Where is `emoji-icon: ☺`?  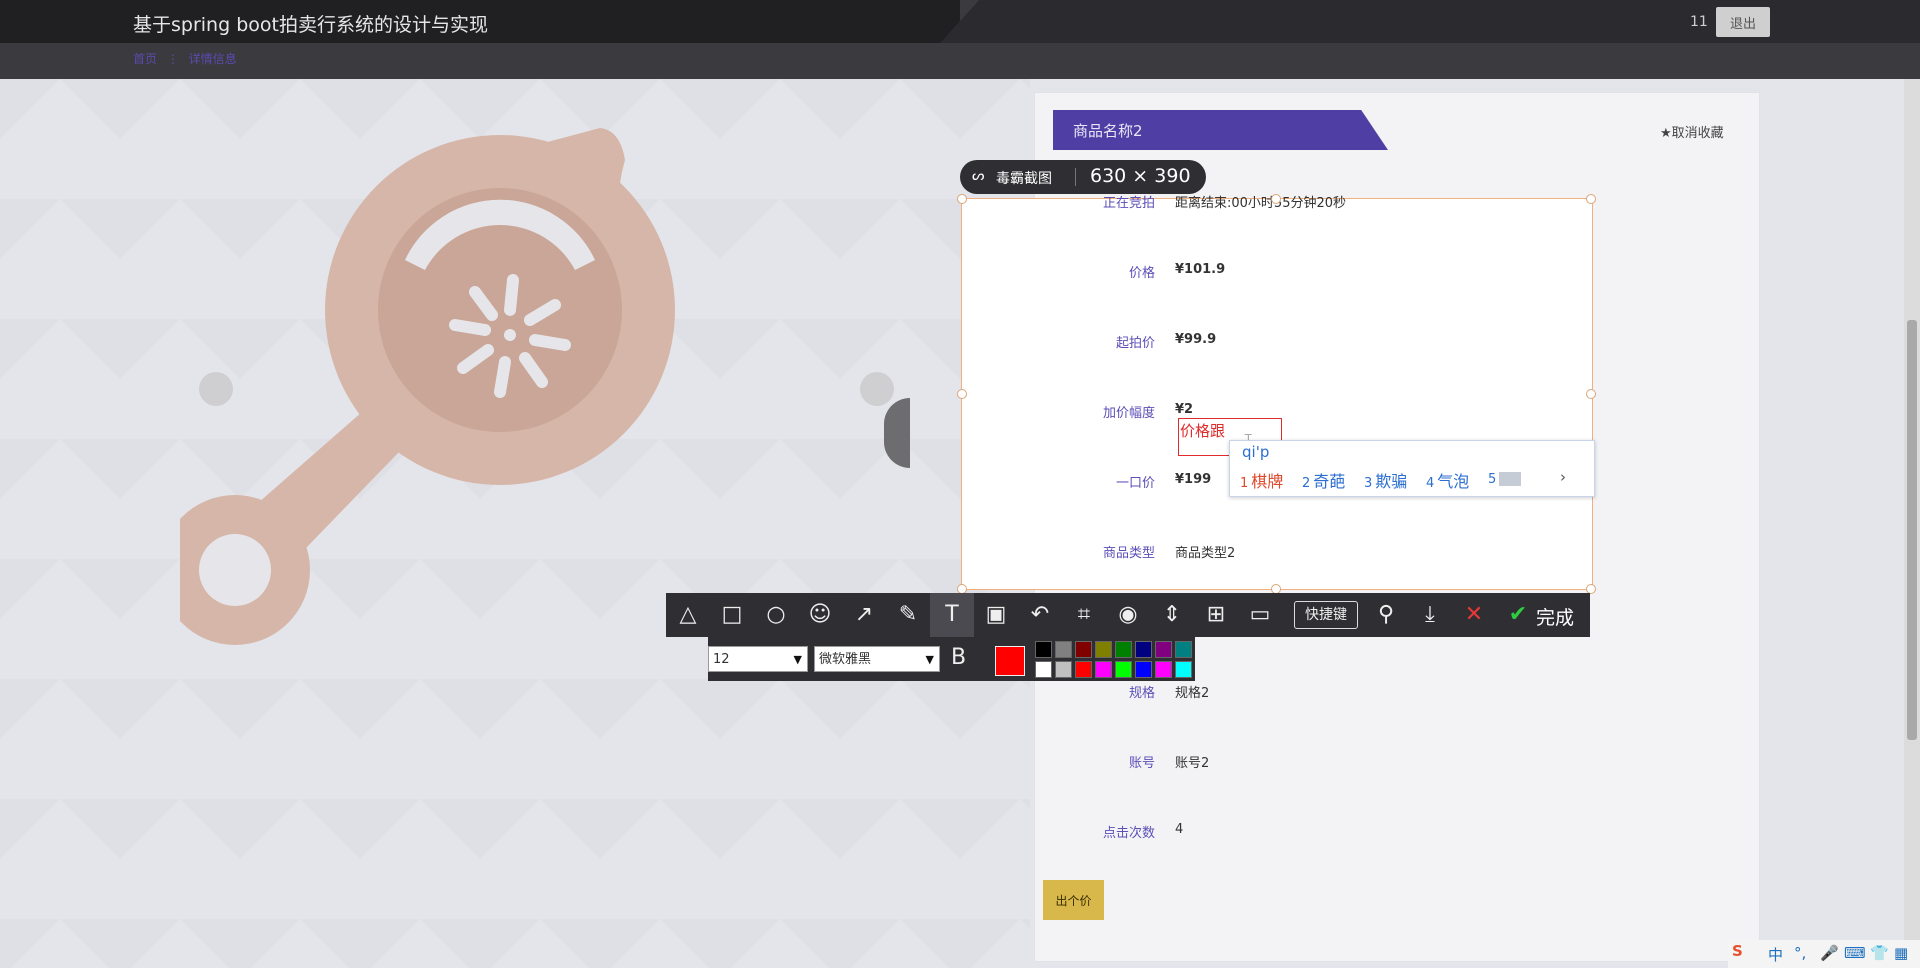 emoji-icon: ☺ is located at coordinates (820, 615).